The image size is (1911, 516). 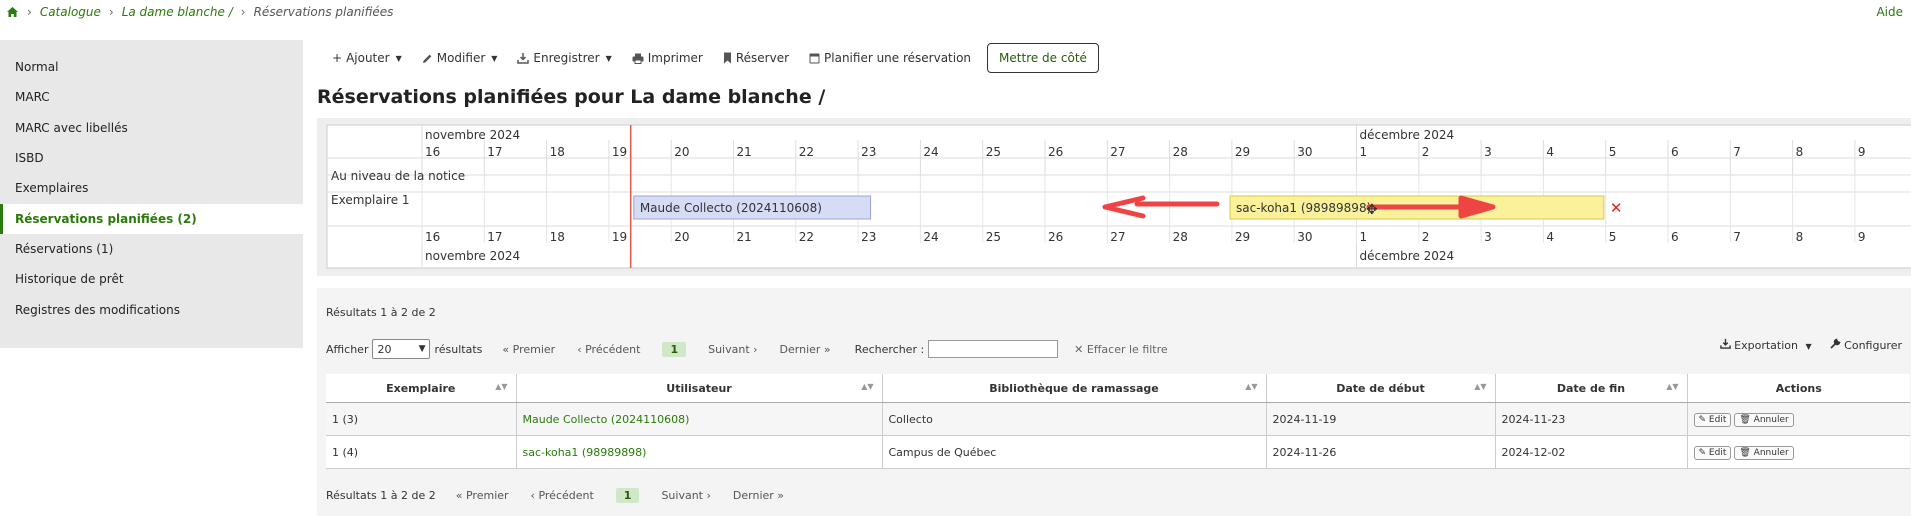 I want to click on timeline-day-label-top: 22, so click(x=806, y=152).